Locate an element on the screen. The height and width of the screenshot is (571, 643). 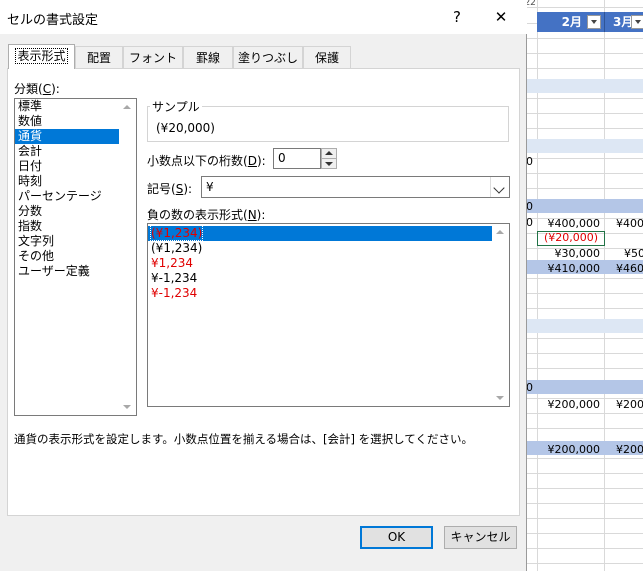
cell: ¥400,000 is located at coordinates (569, 223).